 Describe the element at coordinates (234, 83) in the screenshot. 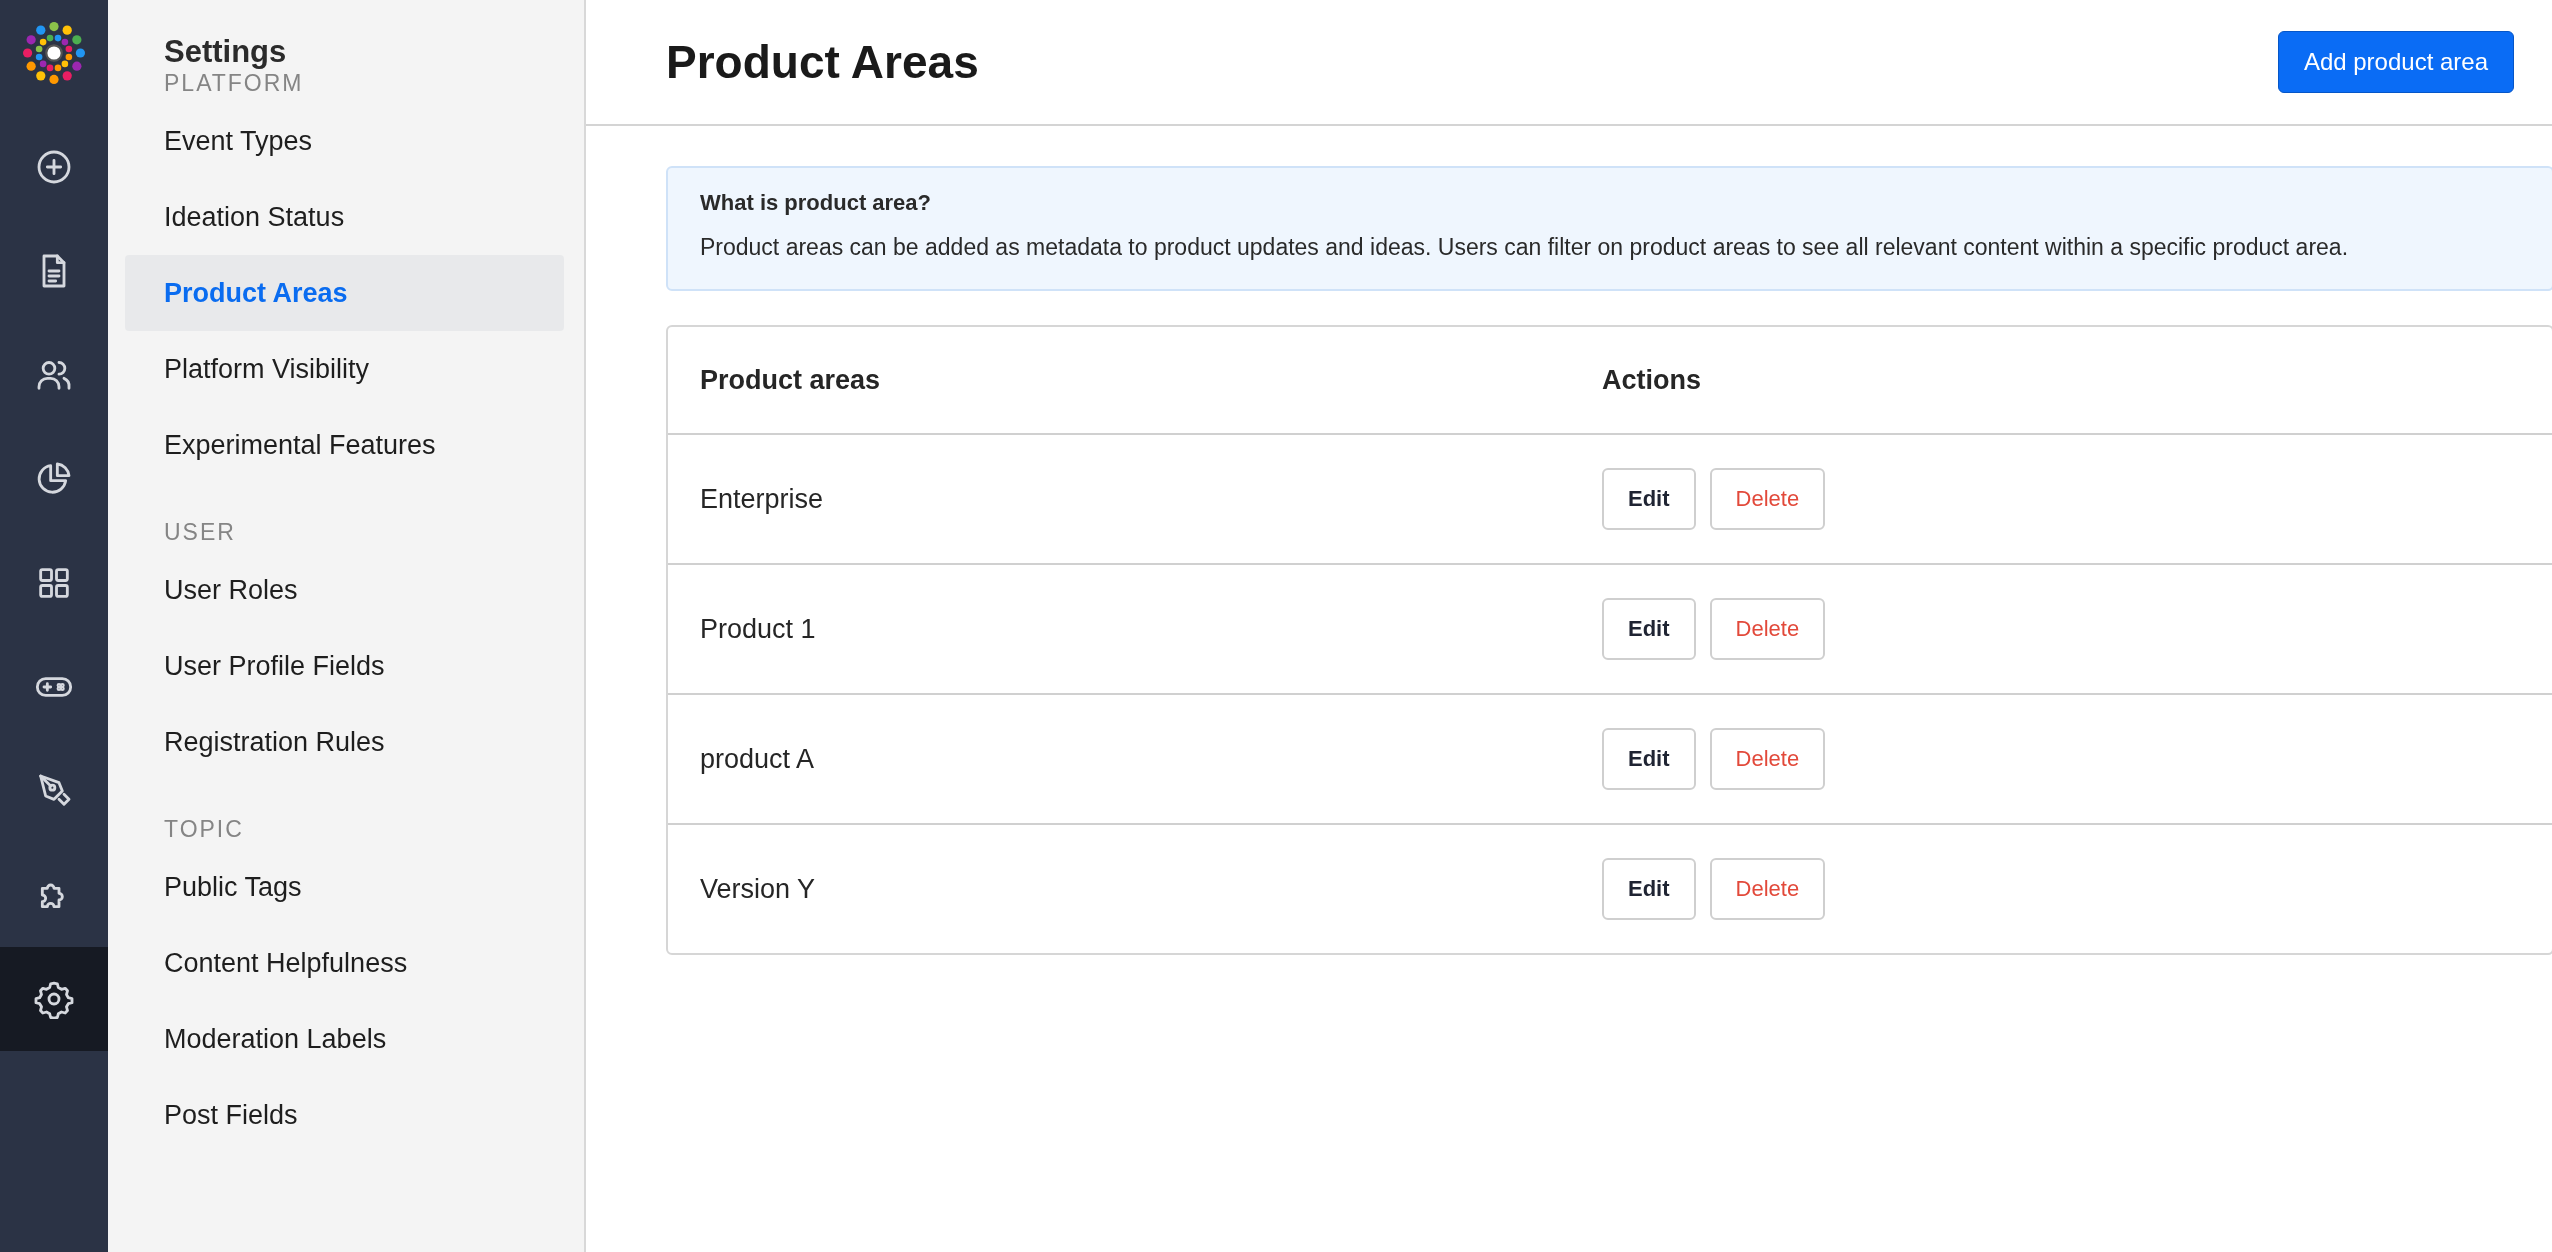

I see `section-heading: PLATFORM` at that location.